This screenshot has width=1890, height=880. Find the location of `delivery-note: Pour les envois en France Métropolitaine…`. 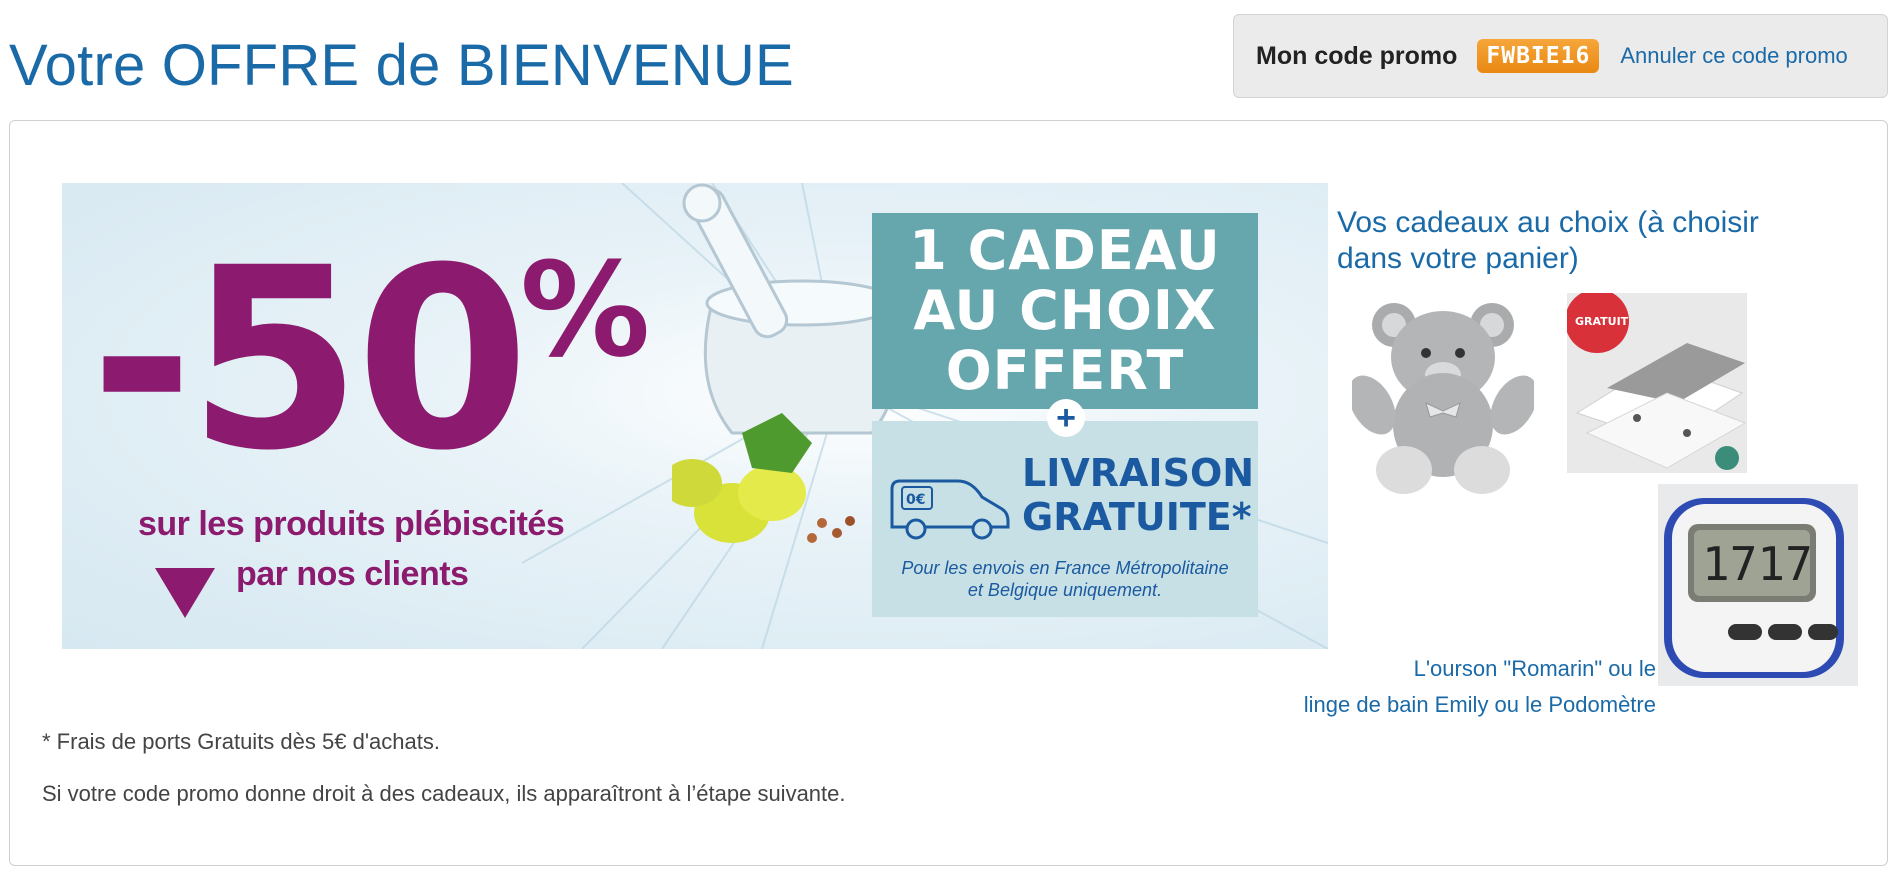

delivery-note: Pour les envois en France Métropolitaine… is located at coordinates (1065, 579).